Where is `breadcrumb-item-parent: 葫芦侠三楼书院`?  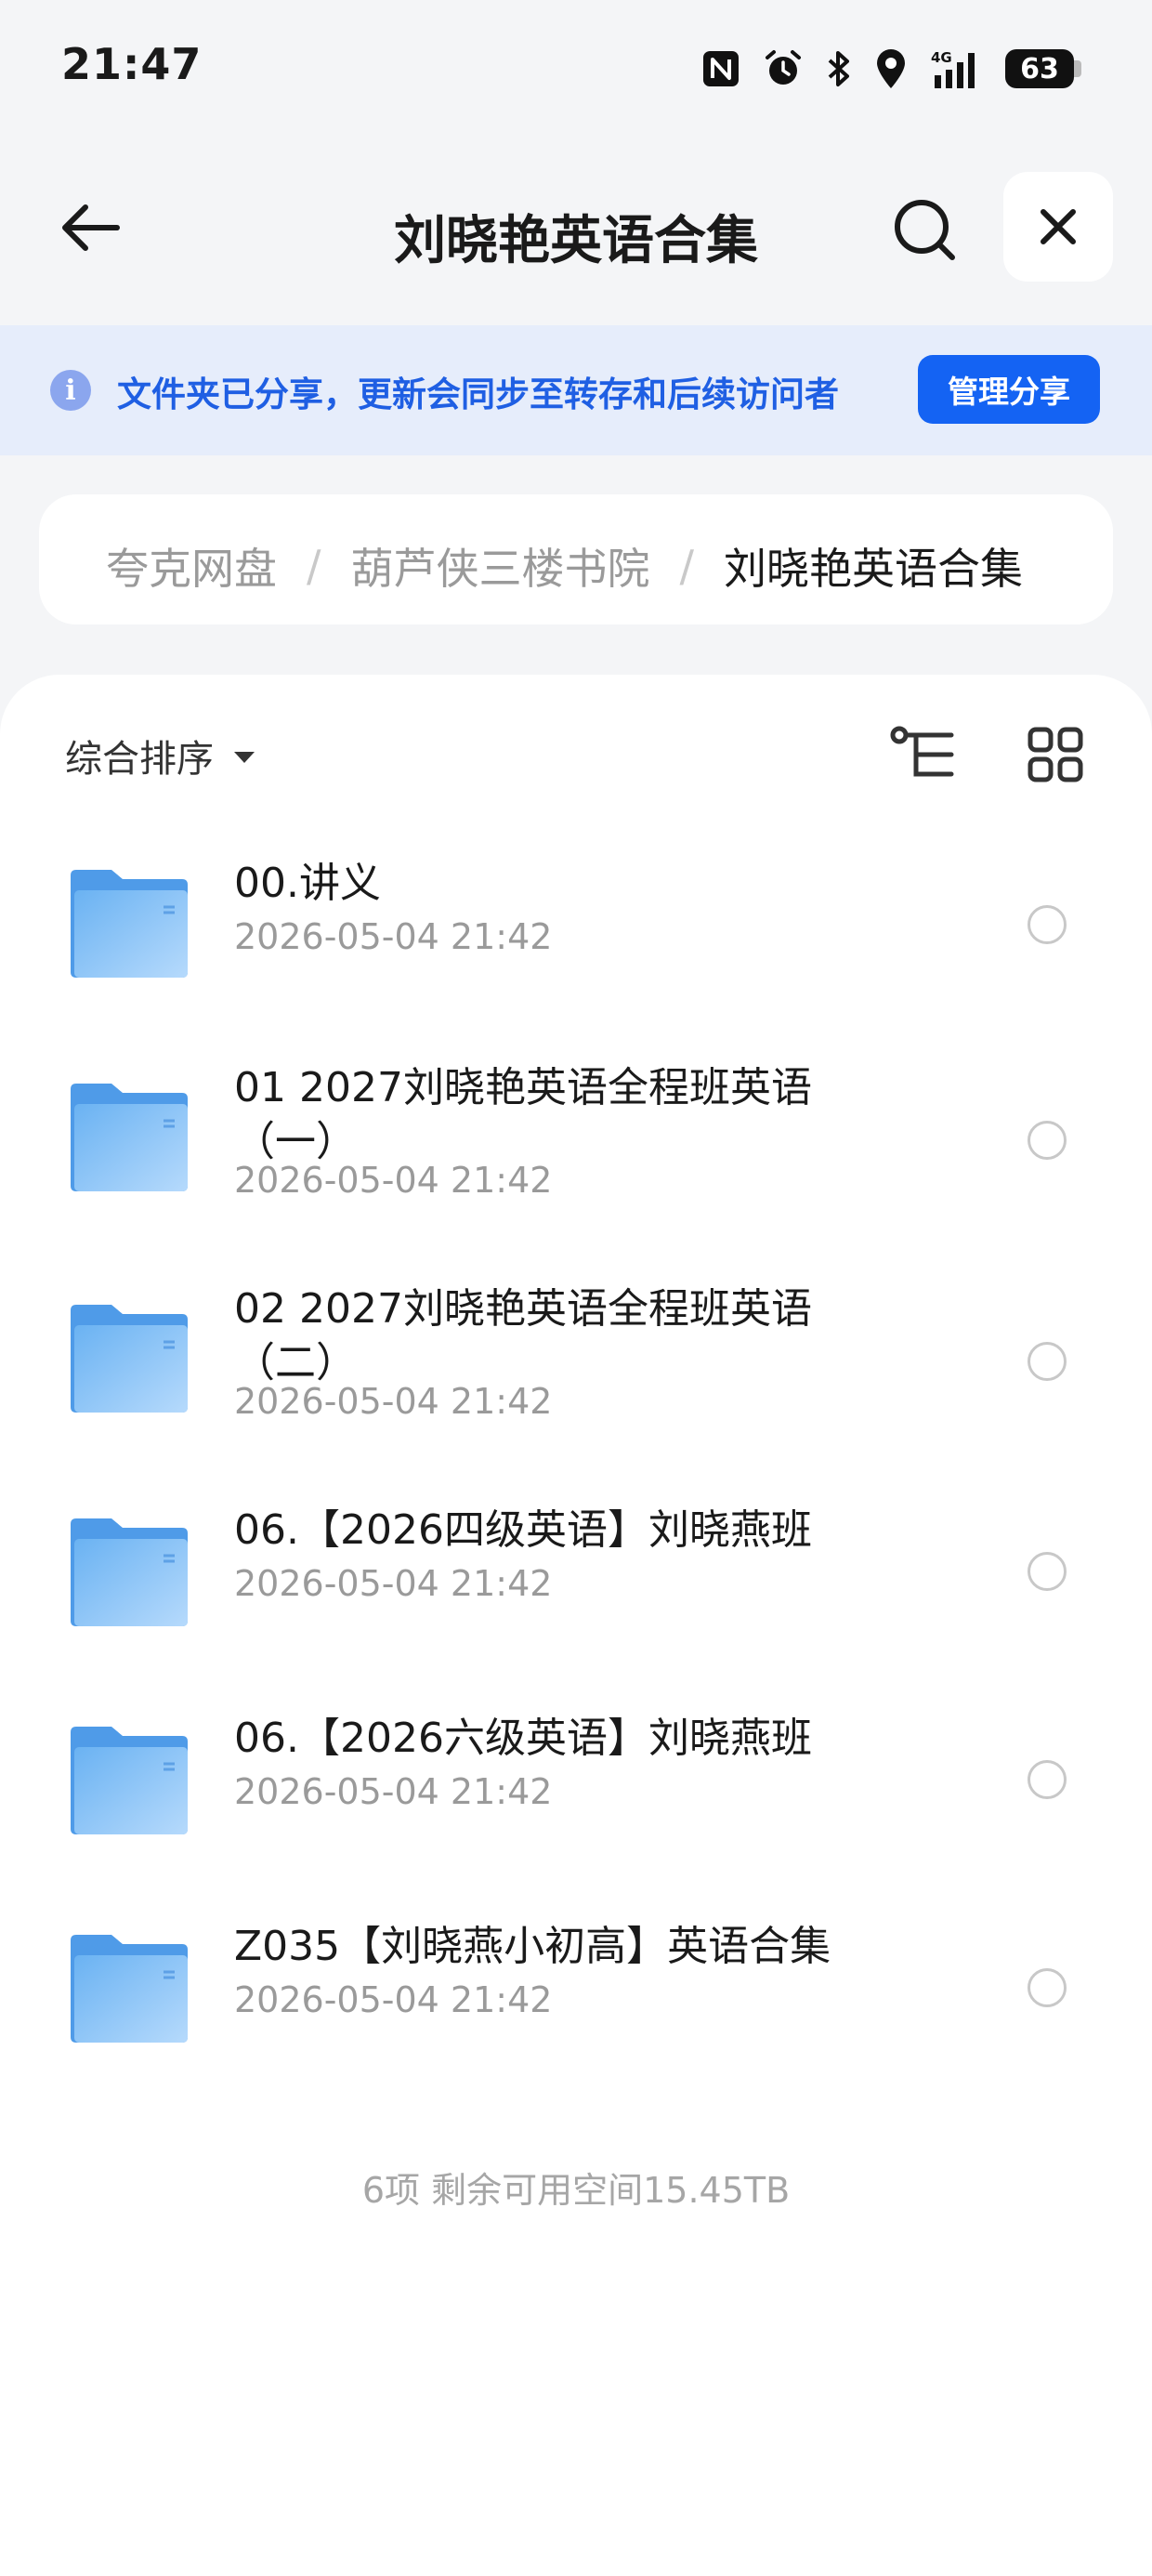 breadcrumb-item-parent: 葫芦侠三楼书院 is located at coordinates (501, 566).